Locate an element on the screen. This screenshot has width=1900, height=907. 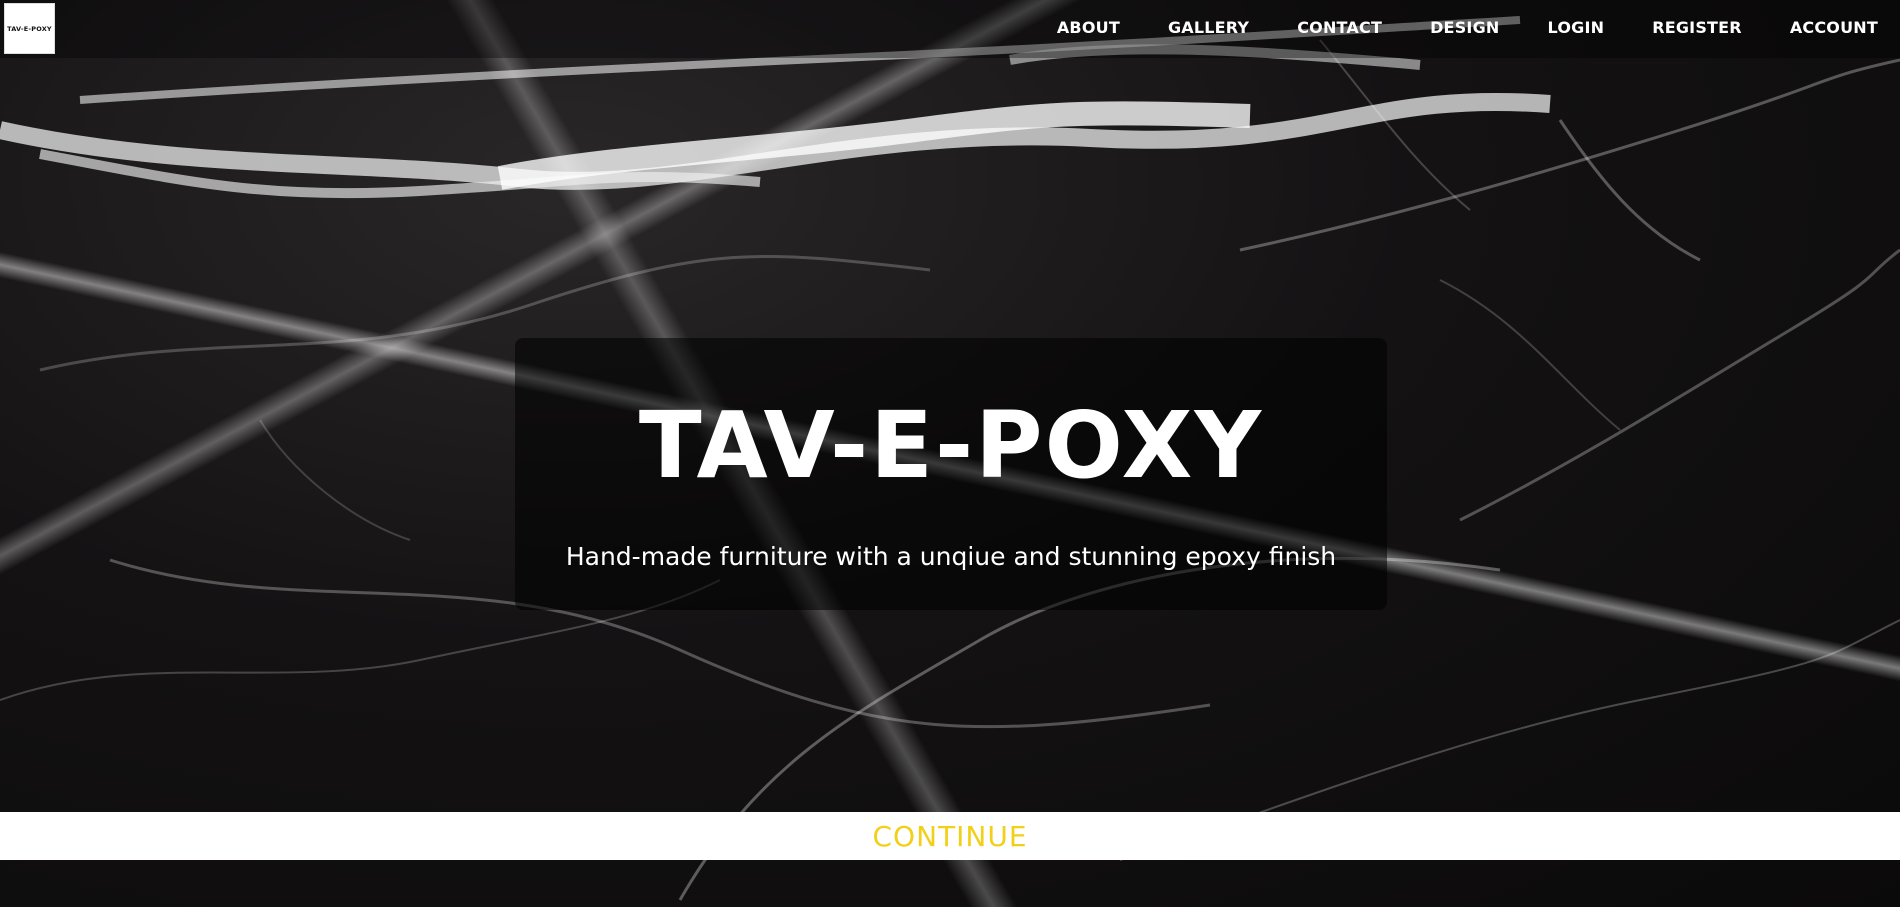
nav-register-link: REGISTER is located at coordinates (1697, 27).